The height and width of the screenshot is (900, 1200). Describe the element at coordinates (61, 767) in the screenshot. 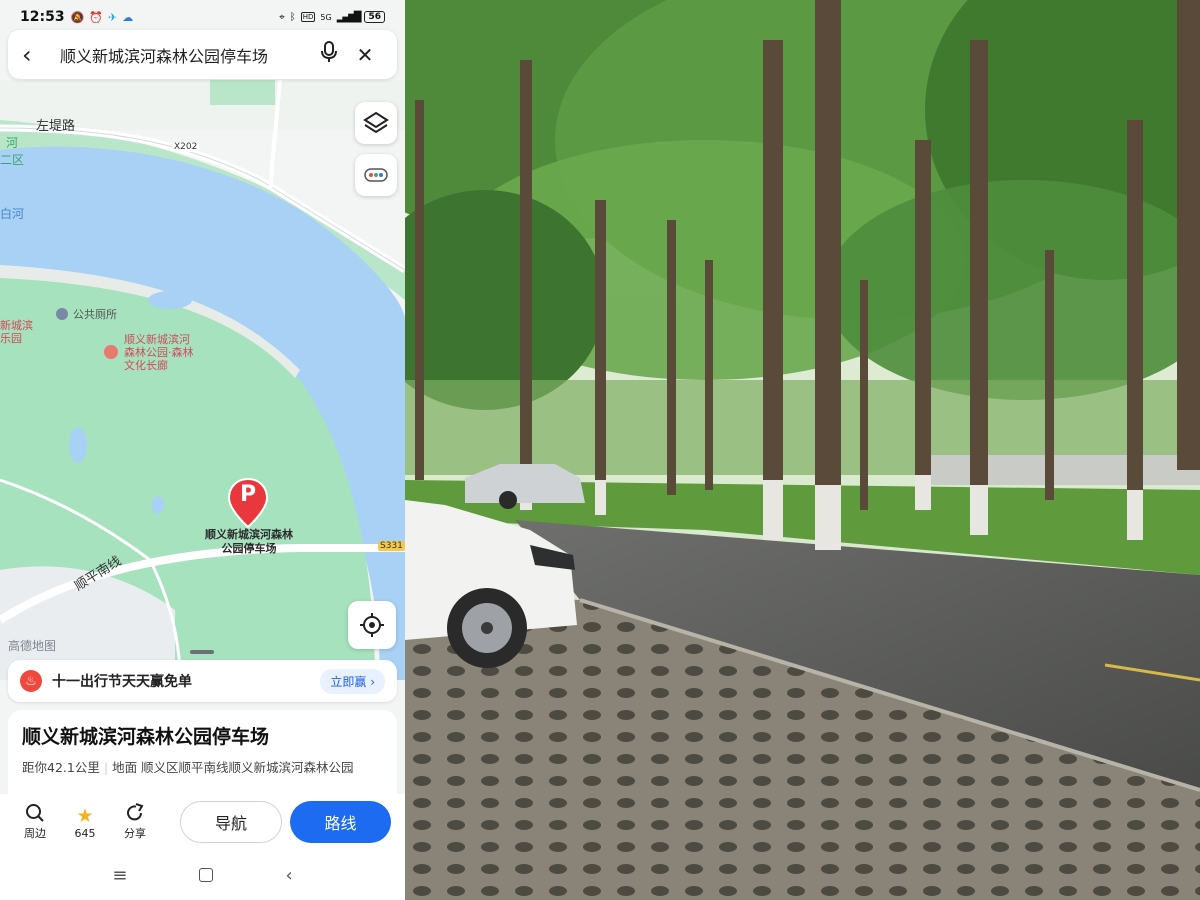

I see `place-distance: 距你42.1公里` at that location.